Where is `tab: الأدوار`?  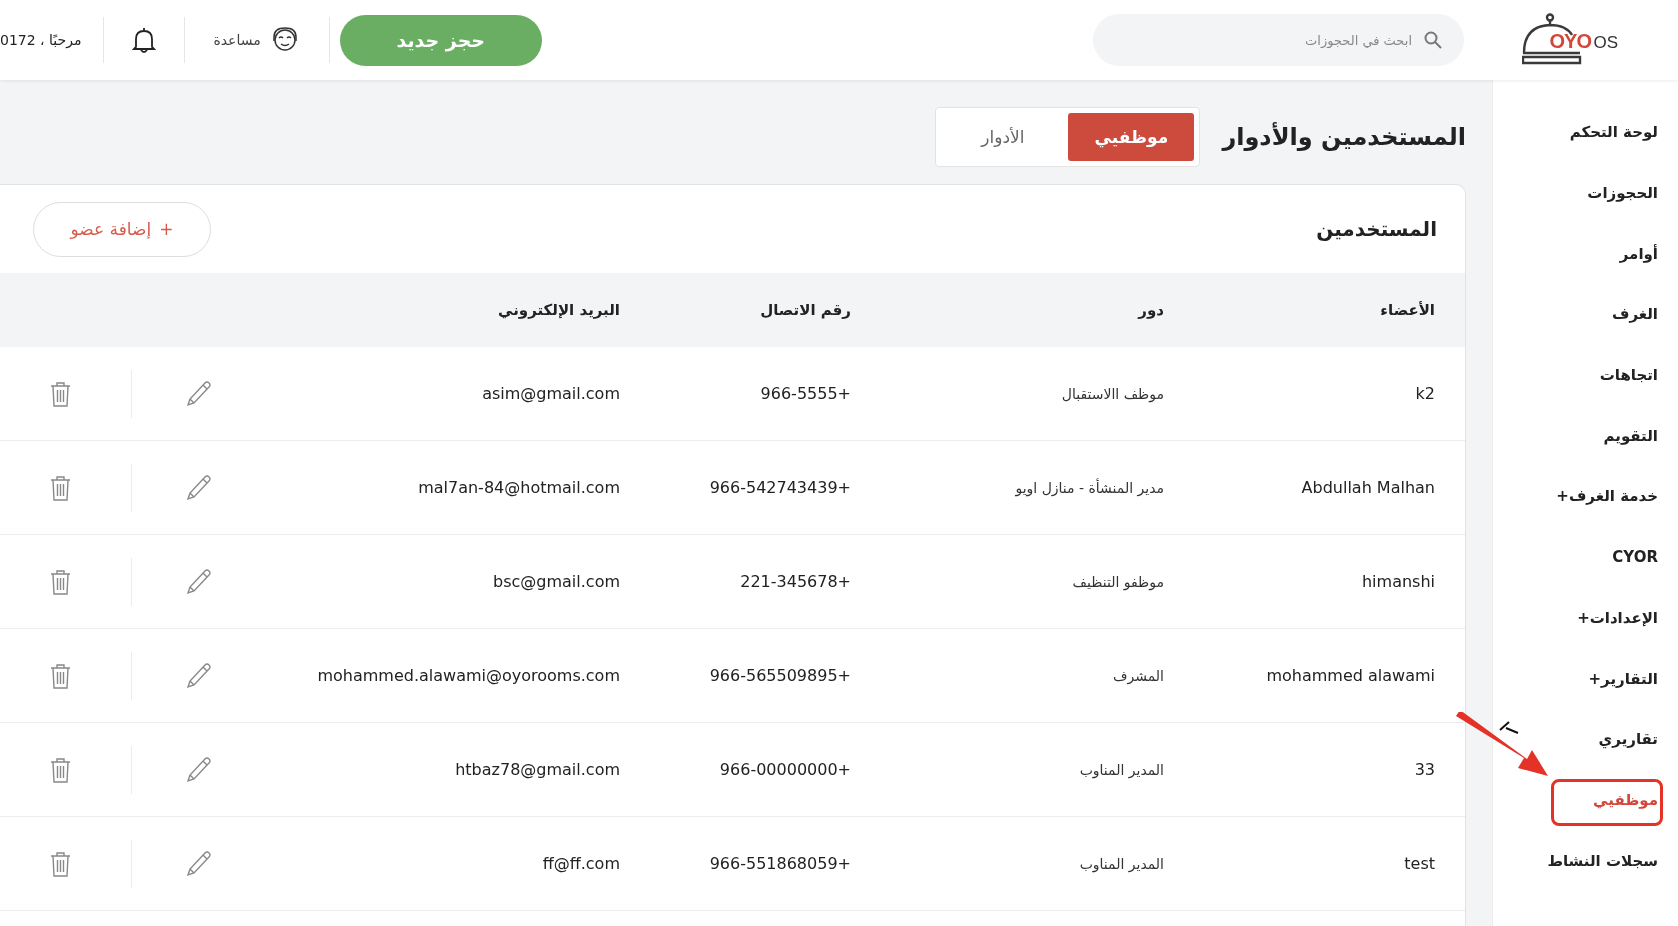 tab: الأدوار is located at coordinates (1003, 137).